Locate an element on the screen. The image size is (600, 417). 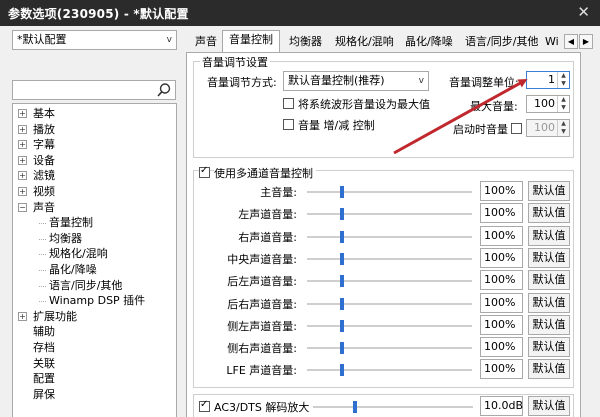
max-wave-checkbox is located at coordinates (288, 103).